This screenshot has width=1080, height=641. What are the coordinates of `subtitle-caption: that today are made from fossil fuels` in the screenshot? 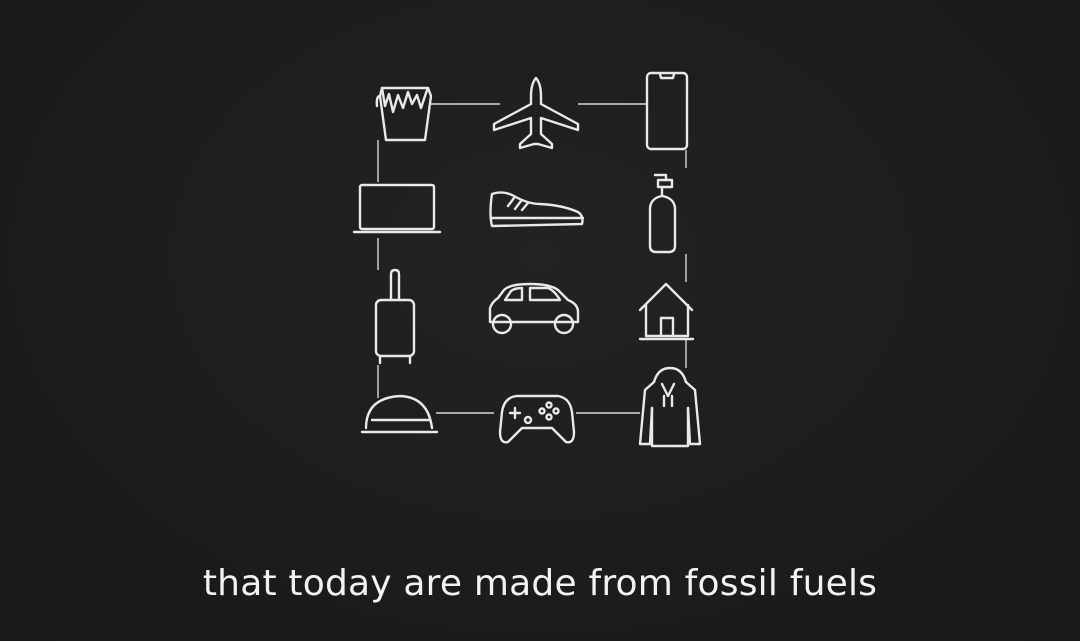 It's located at (540, 583).